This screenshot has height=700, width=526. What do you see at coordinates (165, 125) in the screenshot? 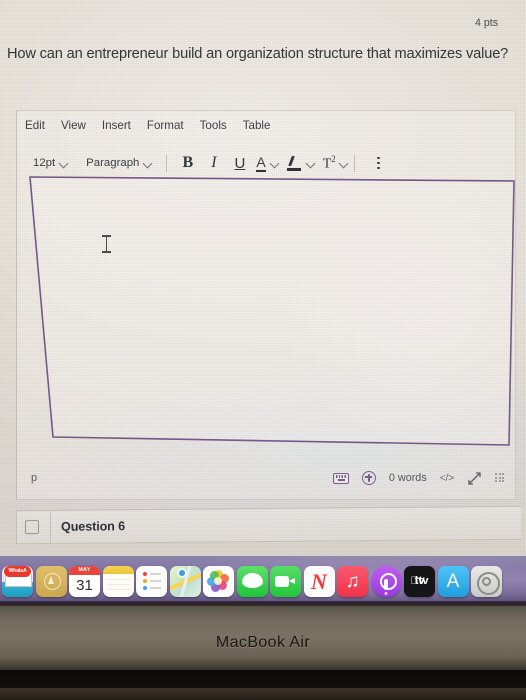
I see `menu-format: Format` at bounding box center [165, 125].